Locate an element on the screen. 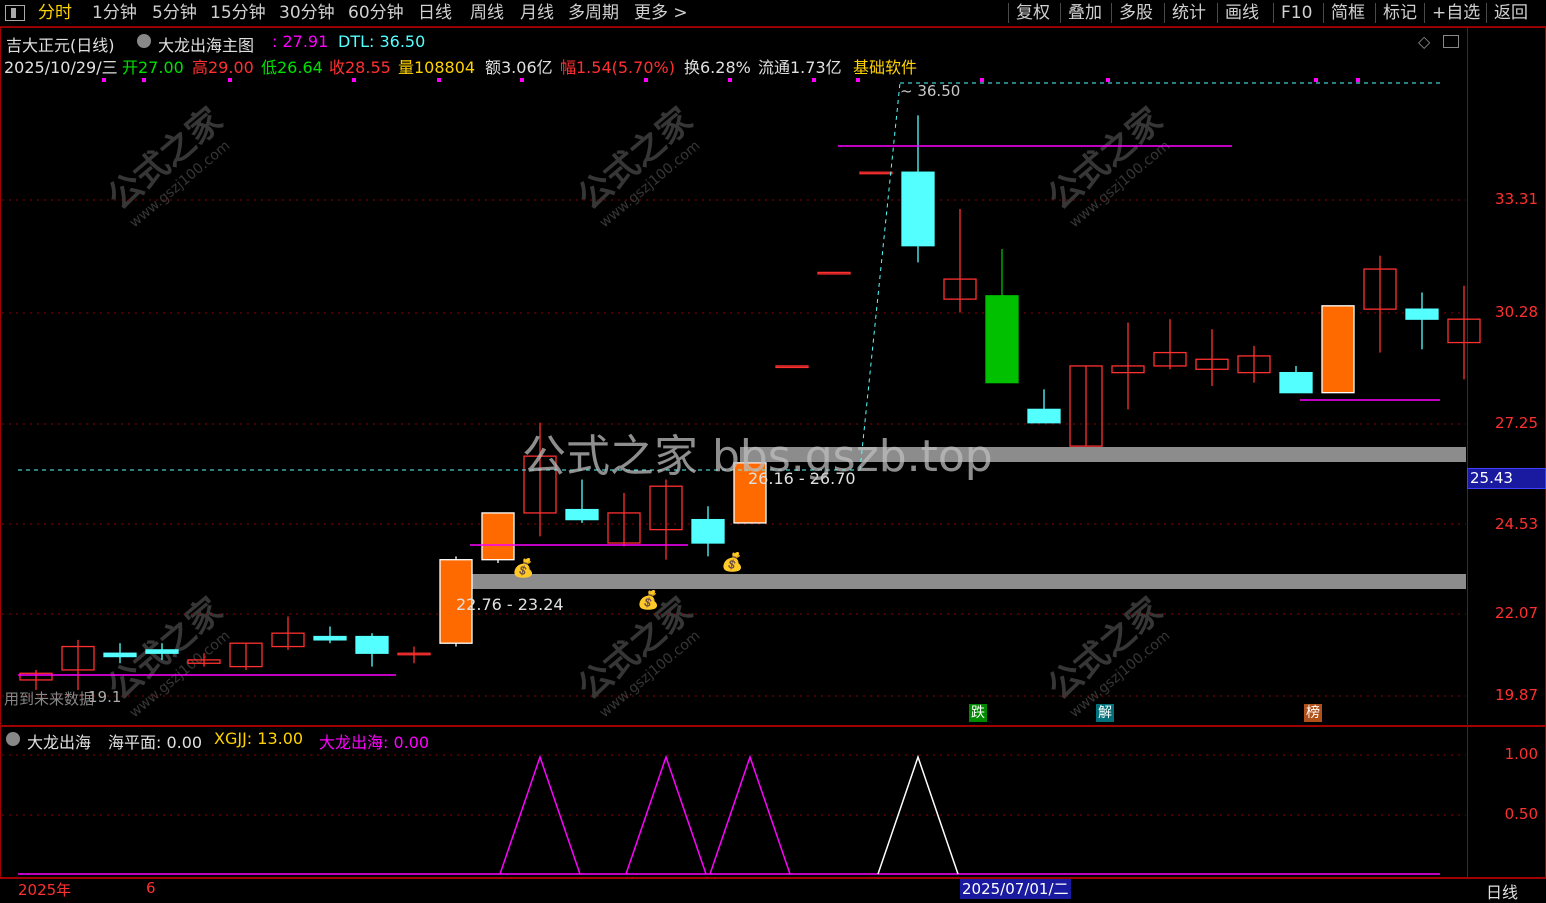 The width and height of the screenshot is (1546, 903). price-axis-label: 27.25 is located at coordinates (1516, 423).